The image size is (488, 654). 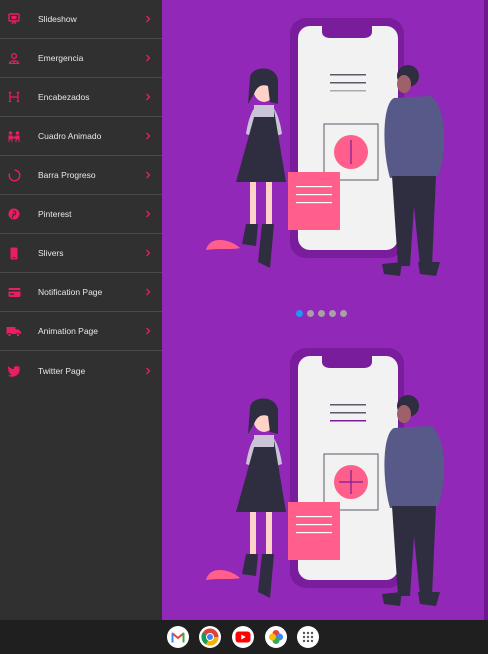 What do you see at coordinates (81, 253) in the screenshot?
I see `menu-item-slivers: Slivers` at bounding box center [81, 253].